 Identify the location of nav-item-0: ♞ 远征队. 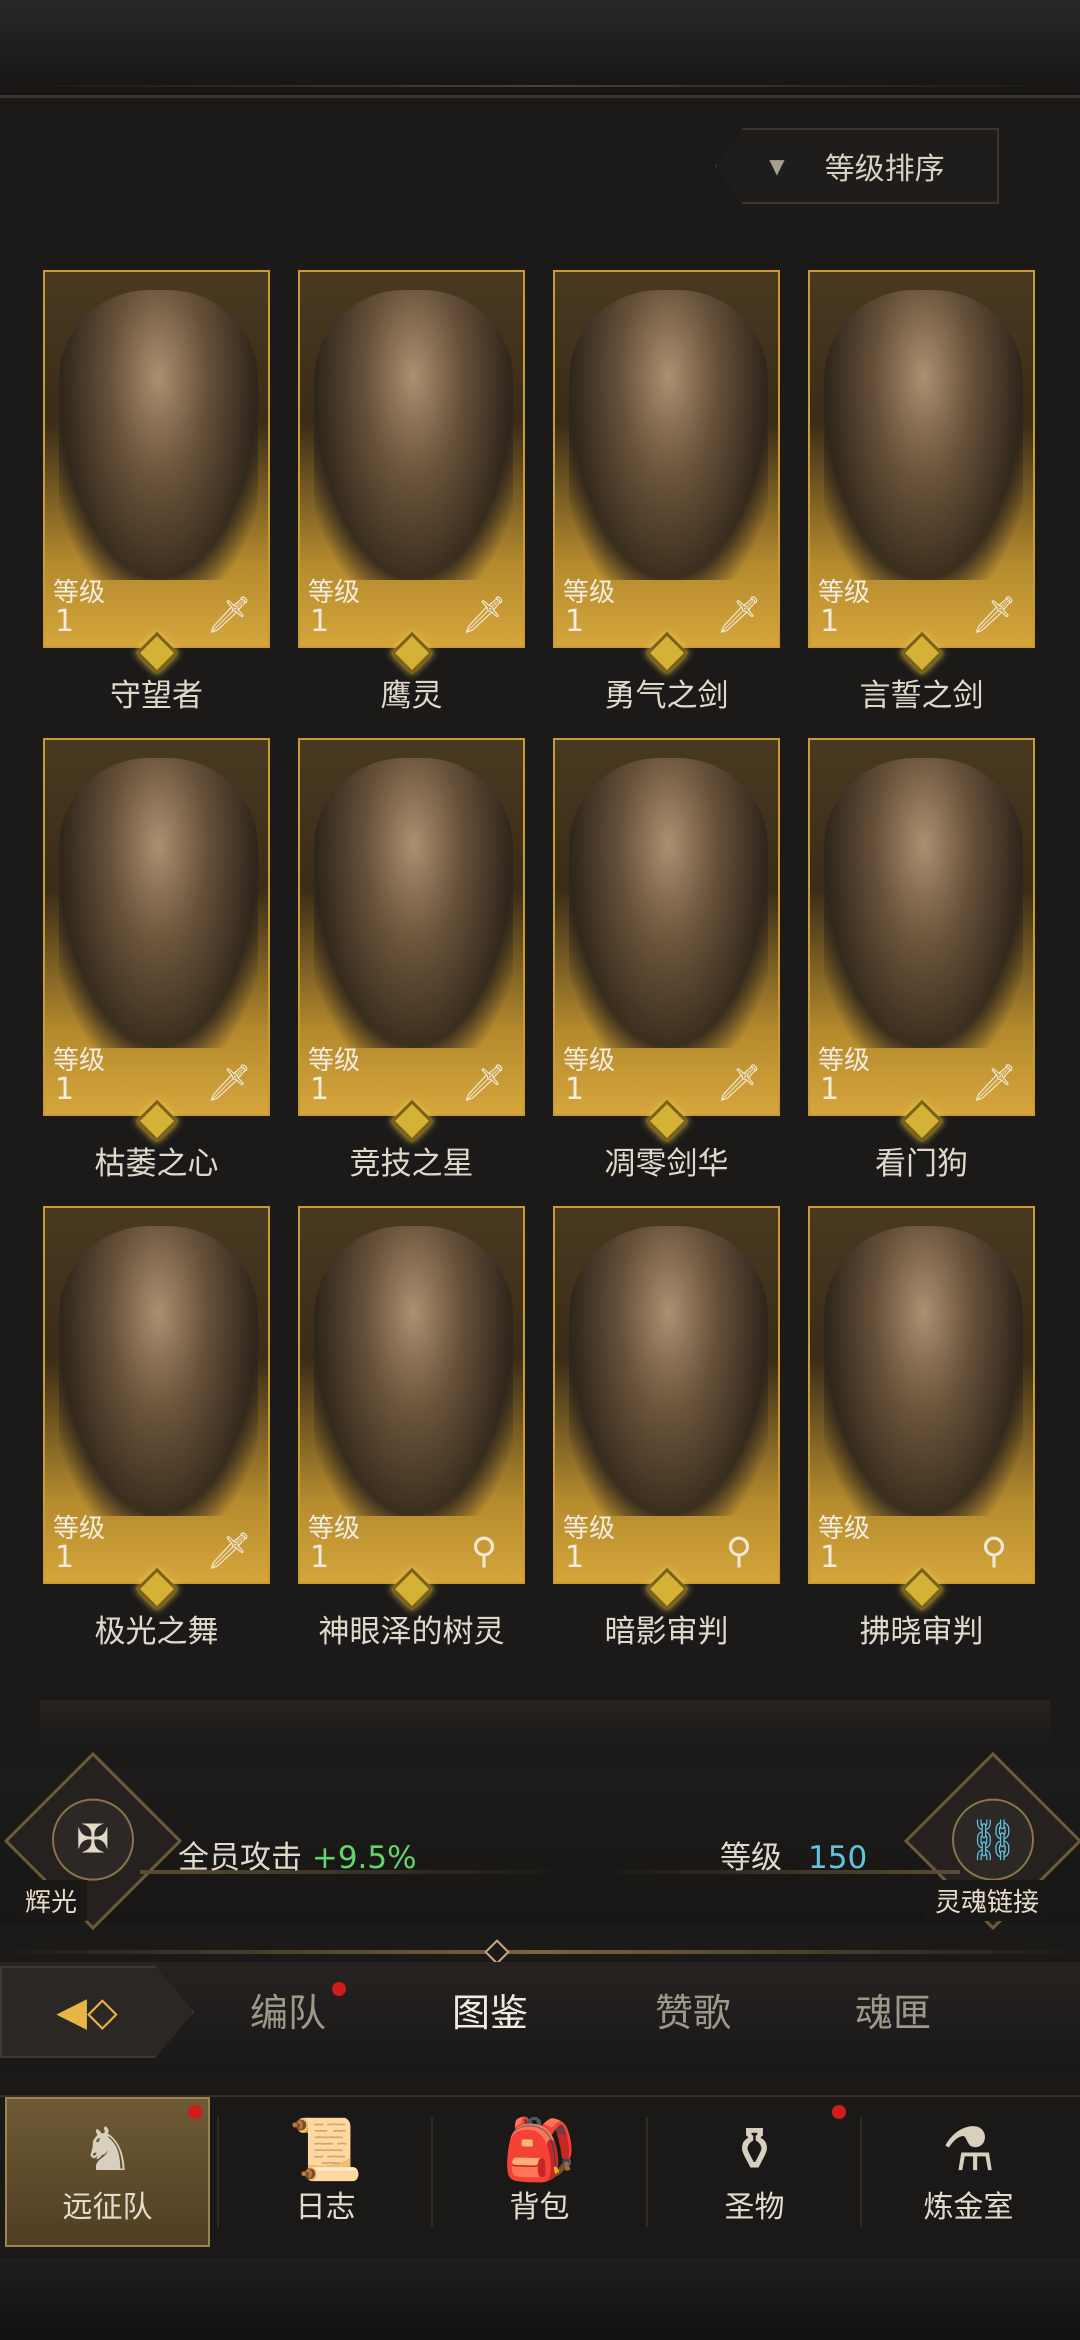
(107, 2172).